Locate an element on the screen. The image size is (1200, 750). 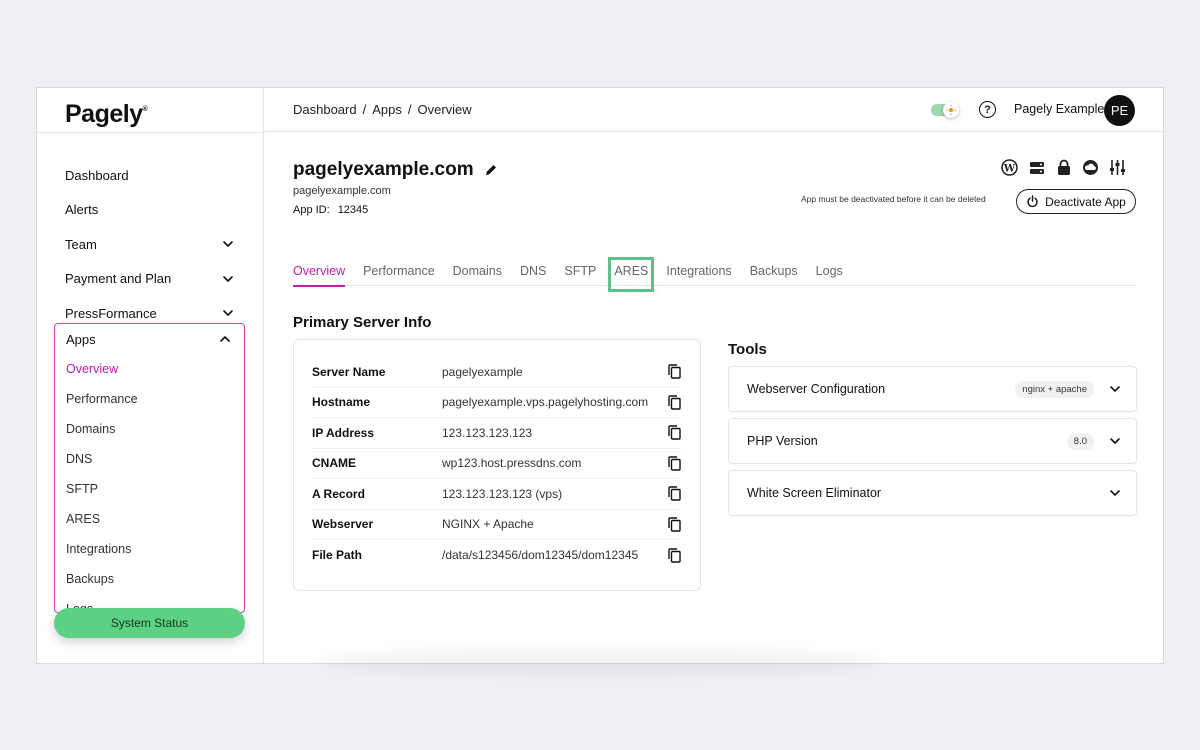
server-info-row: CNAME wp123.host.pressdns.com is located at coordinates (497, 464).